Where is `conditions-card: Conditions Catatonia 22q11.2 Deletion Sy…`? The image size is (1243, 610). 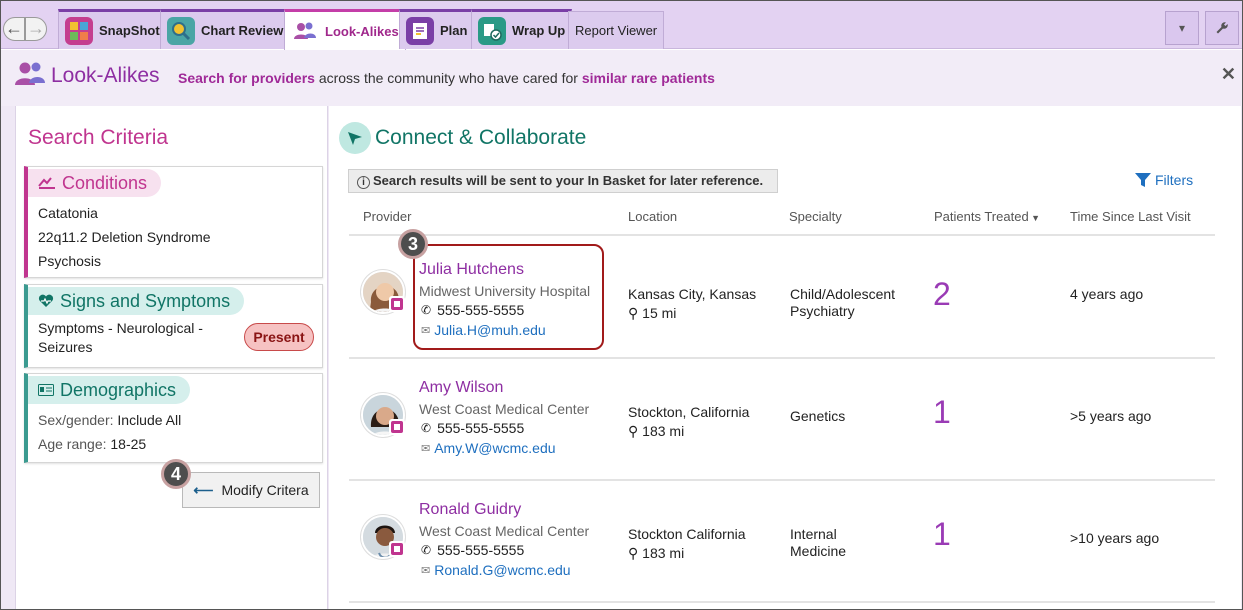
conditions-card: Conditions Catatonia 22q11.2 Deletion Sy… is located at coordinates (173, 222).